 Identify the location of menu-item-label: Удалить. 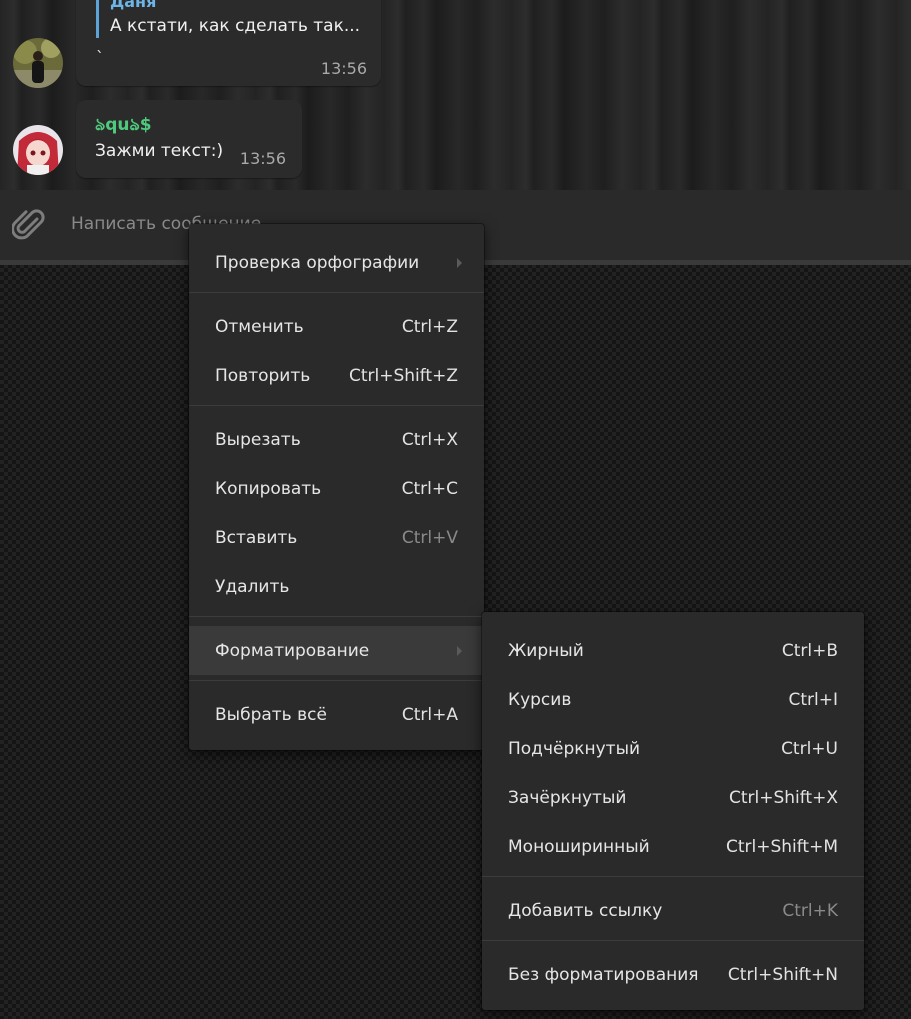
(252, 586).